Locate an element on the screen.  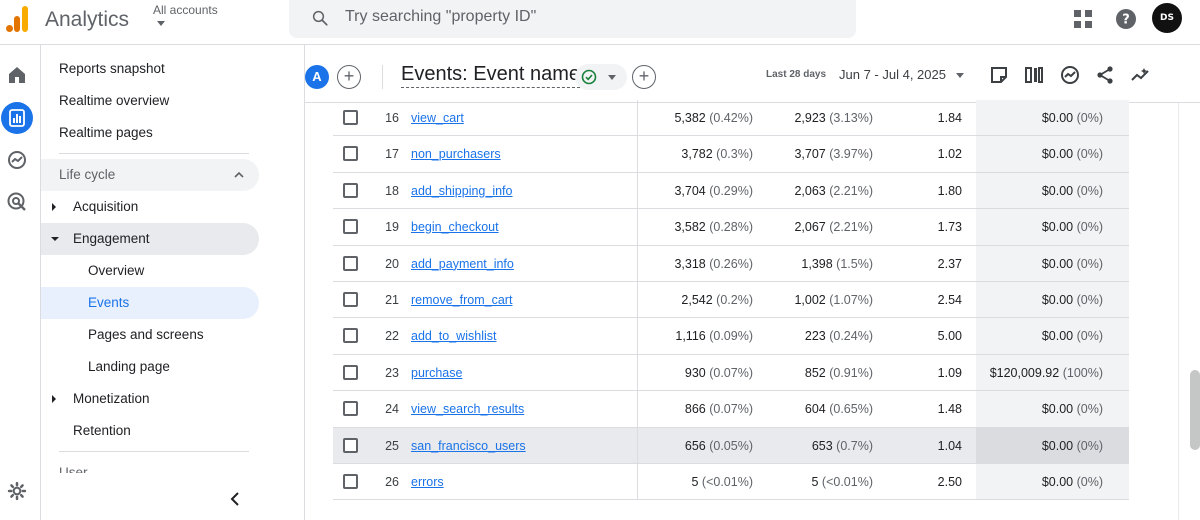
row-index: 23 is located at coordinates (392, 372).